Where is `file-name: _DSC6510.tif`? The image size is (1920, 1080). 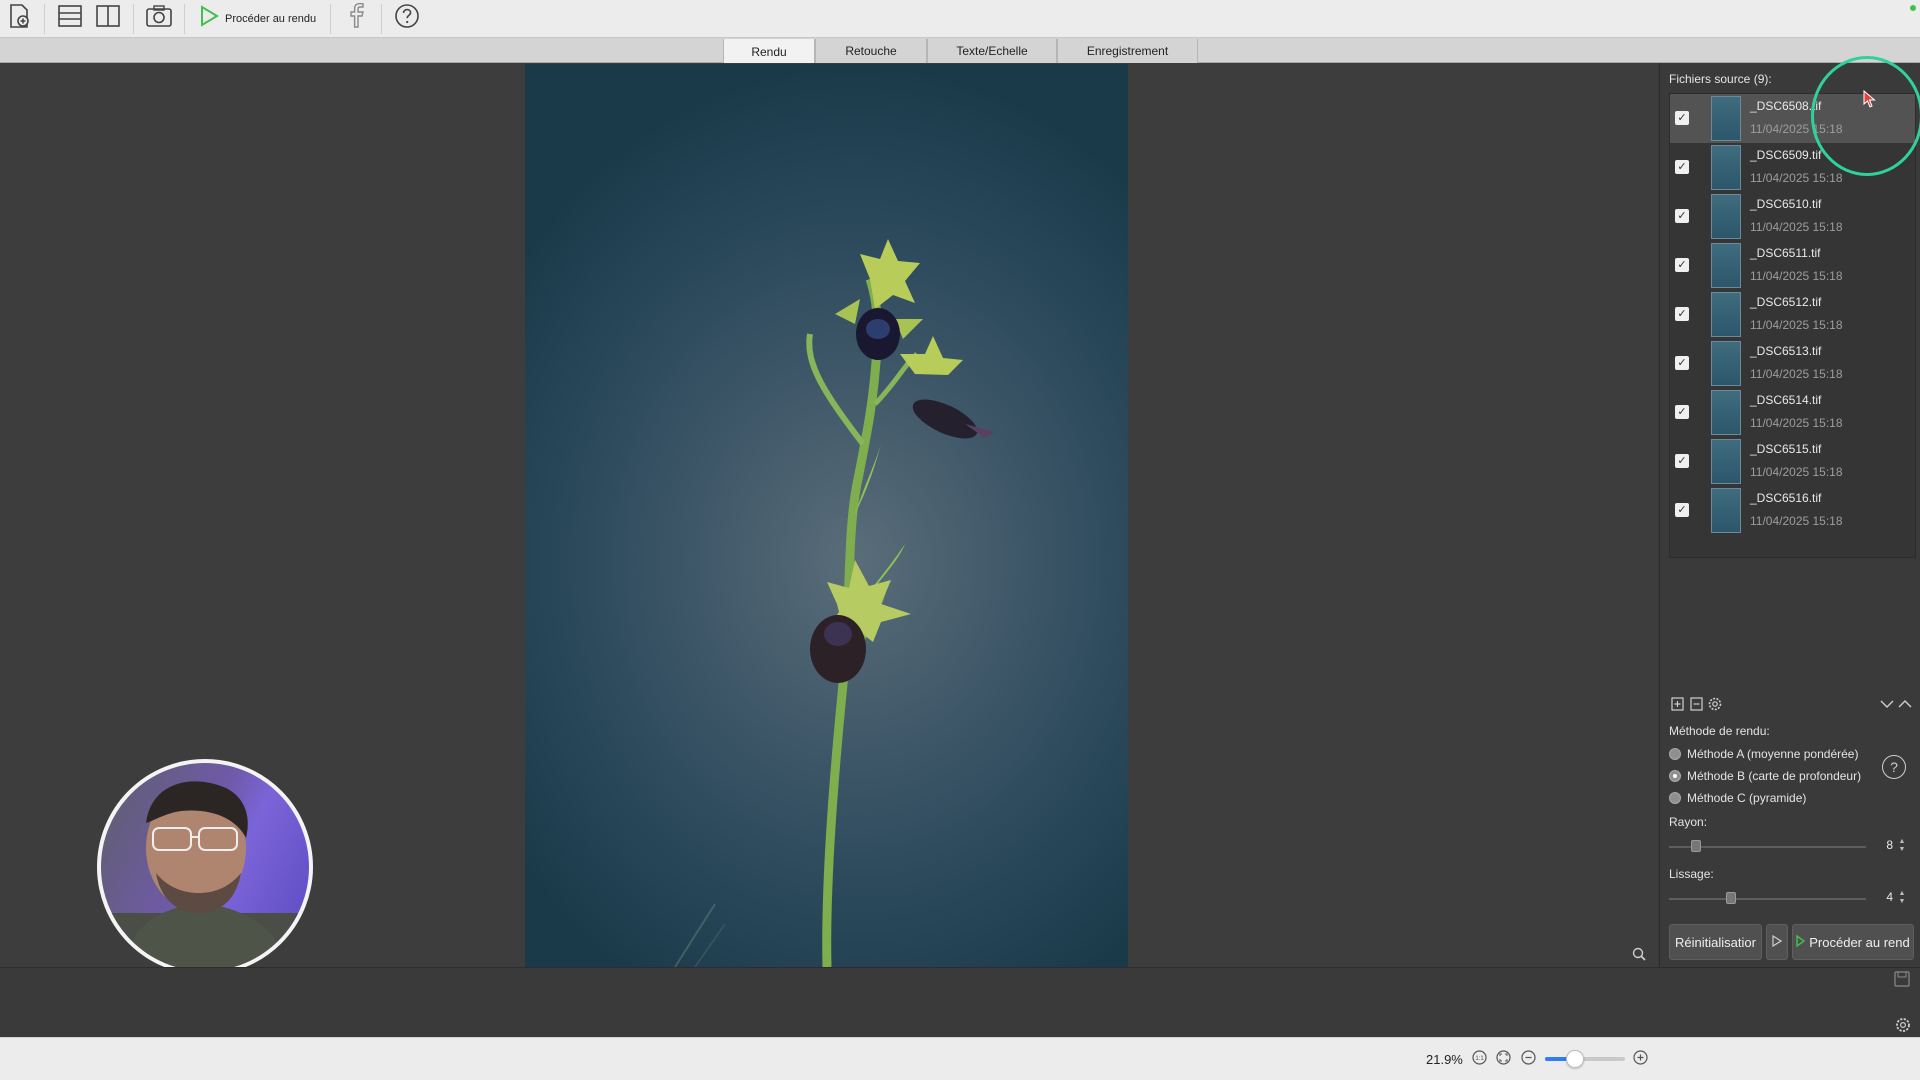 file-name: _DSC6510.tif is located at coordinates (1786, 204).